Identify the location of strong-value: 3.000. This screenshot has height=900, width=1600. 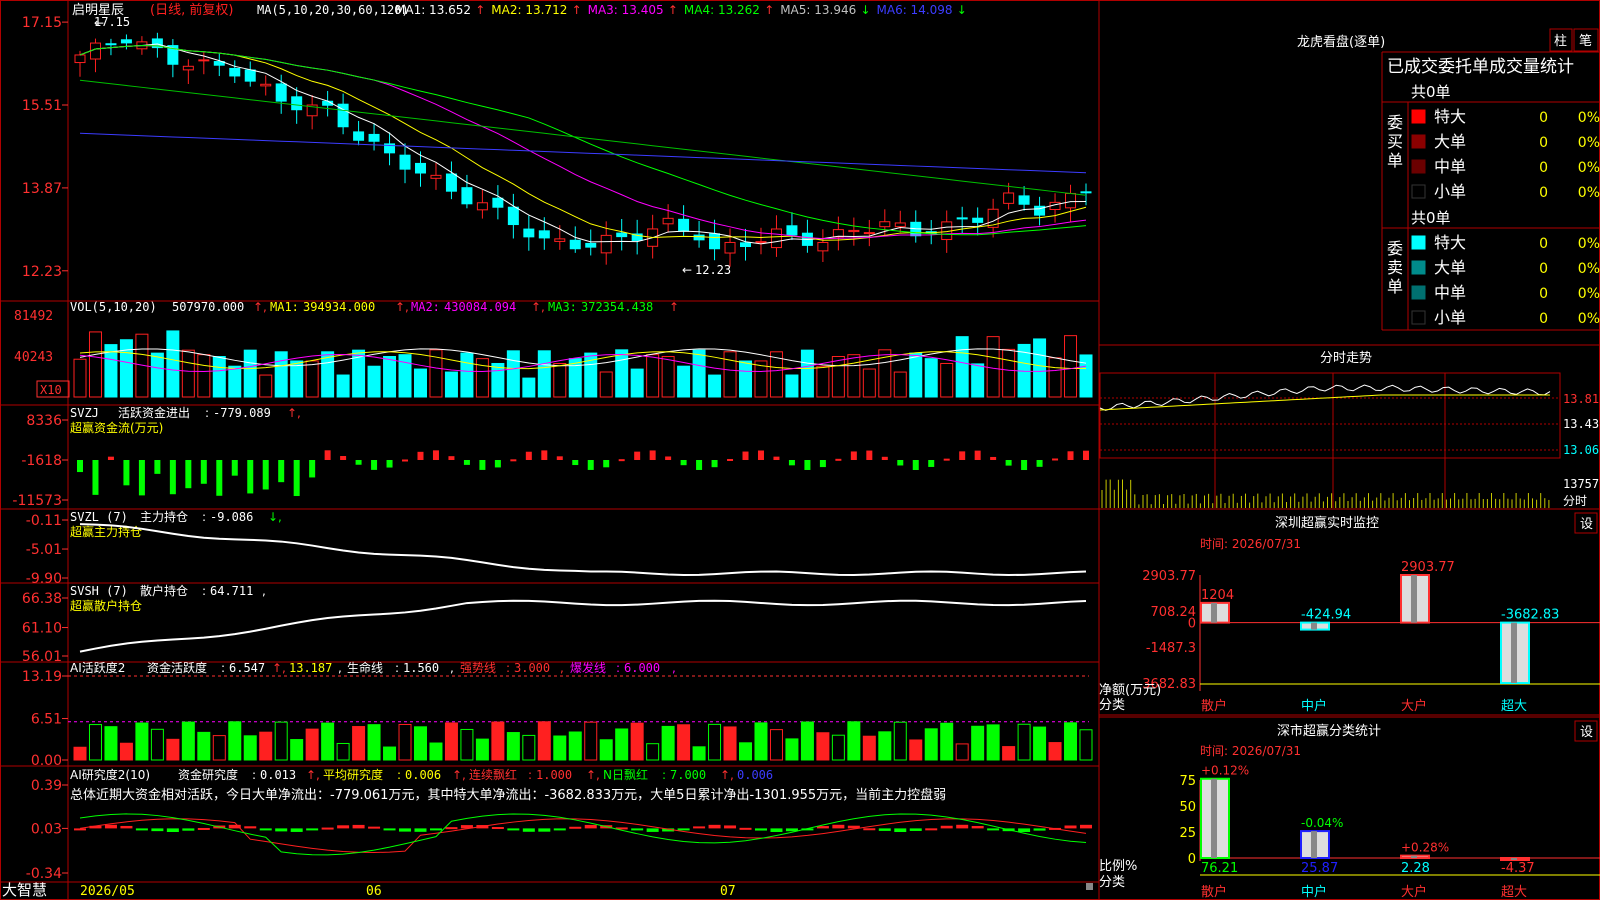
(532, 668).